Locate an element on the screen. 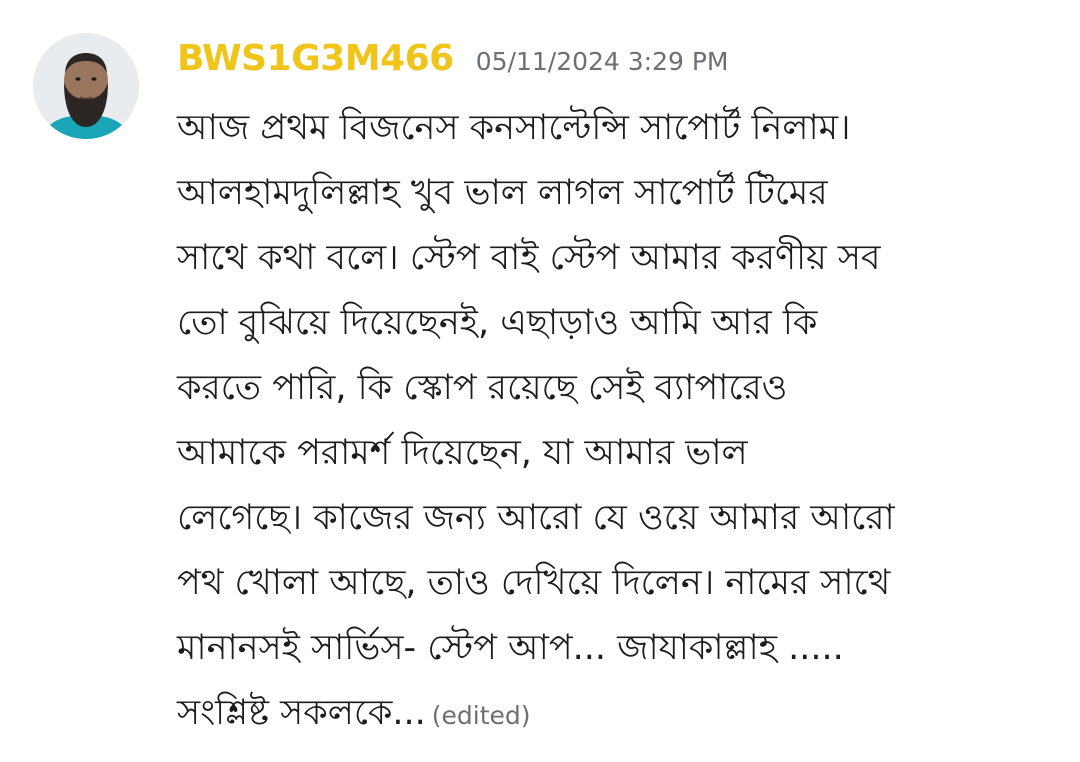 The width and height of the screenshot is (1080, 762). user-avatar is located at coordinates (86, 86).